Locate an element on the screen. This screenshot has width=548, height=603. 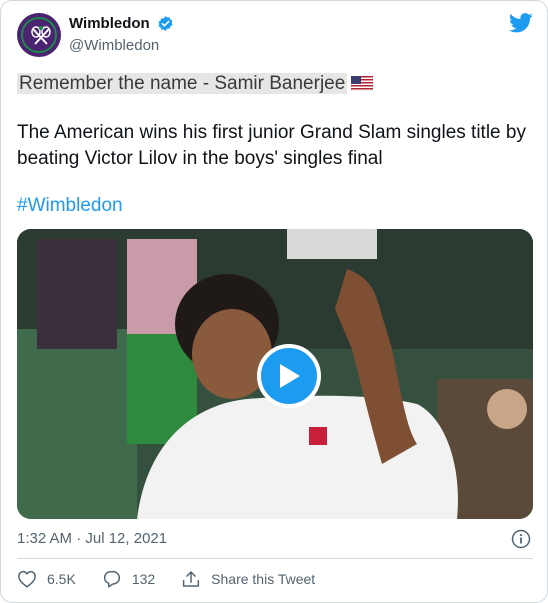
share-label: Share this Tweet is located at coordinates (263, 579).